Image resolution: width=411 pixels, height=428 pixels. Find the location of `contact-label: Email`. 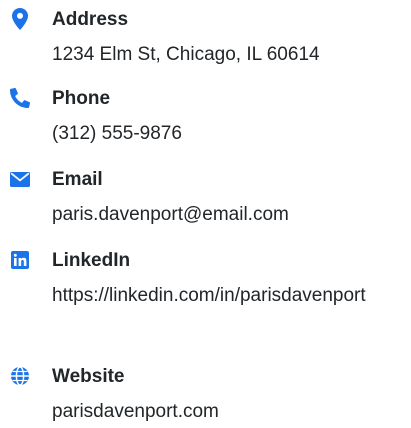

contact-label: Email is located at coordinates (77, 179).